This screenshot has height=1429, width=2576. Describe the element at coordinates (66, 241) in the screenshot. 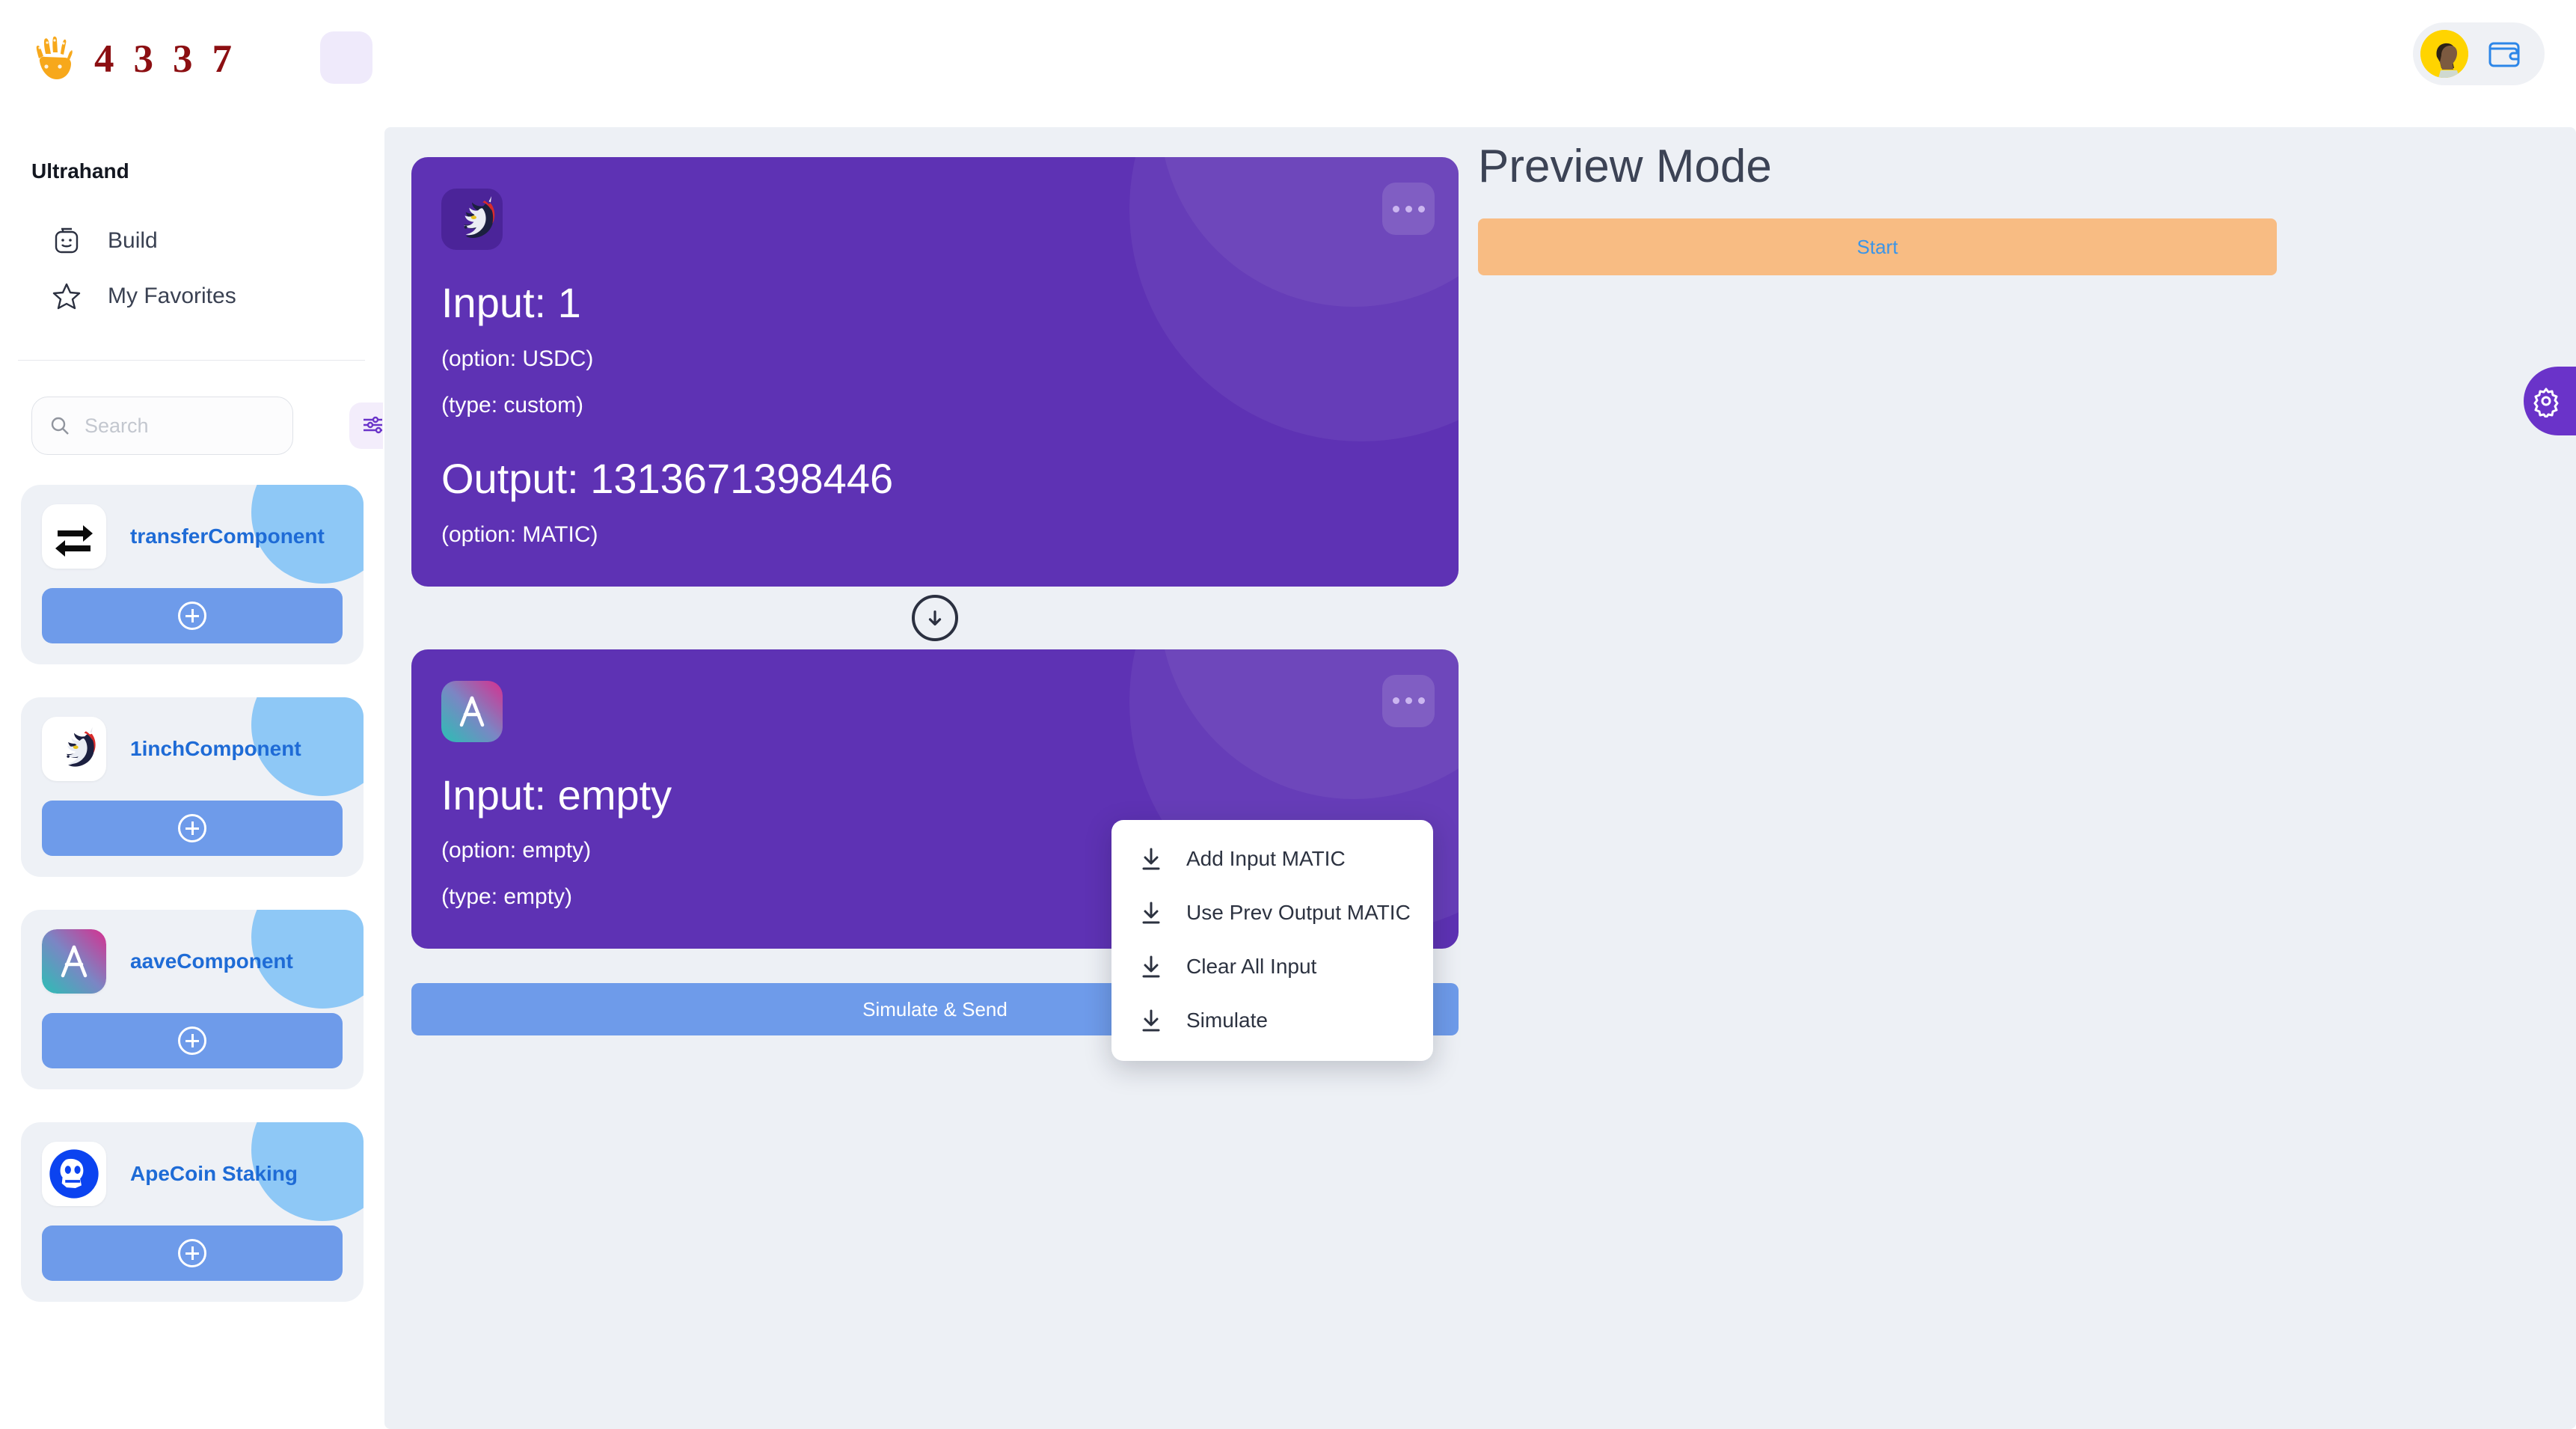

I see `lego-head-icon` at that location.